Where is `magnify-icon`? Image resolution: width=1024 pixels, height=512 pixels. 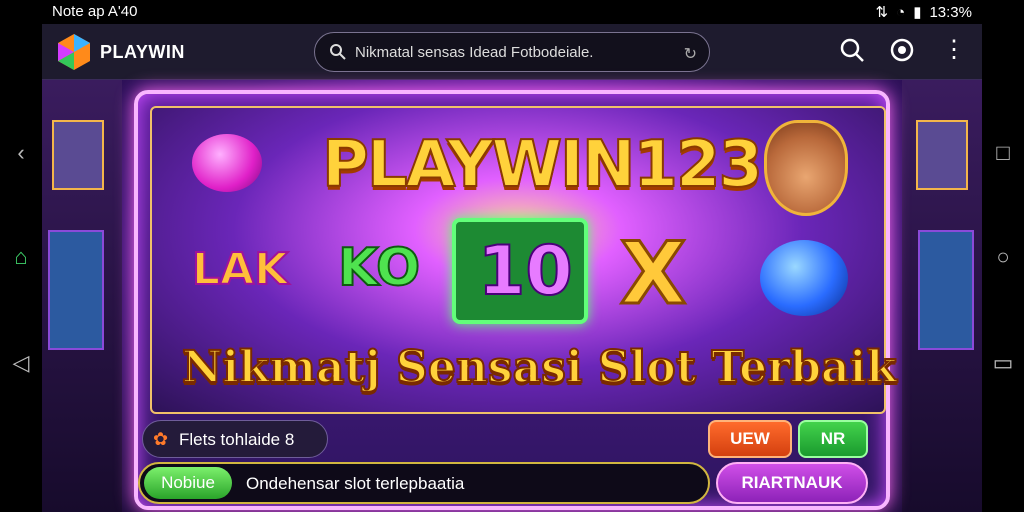 magnify-icon is located at coordinates (852, 50).